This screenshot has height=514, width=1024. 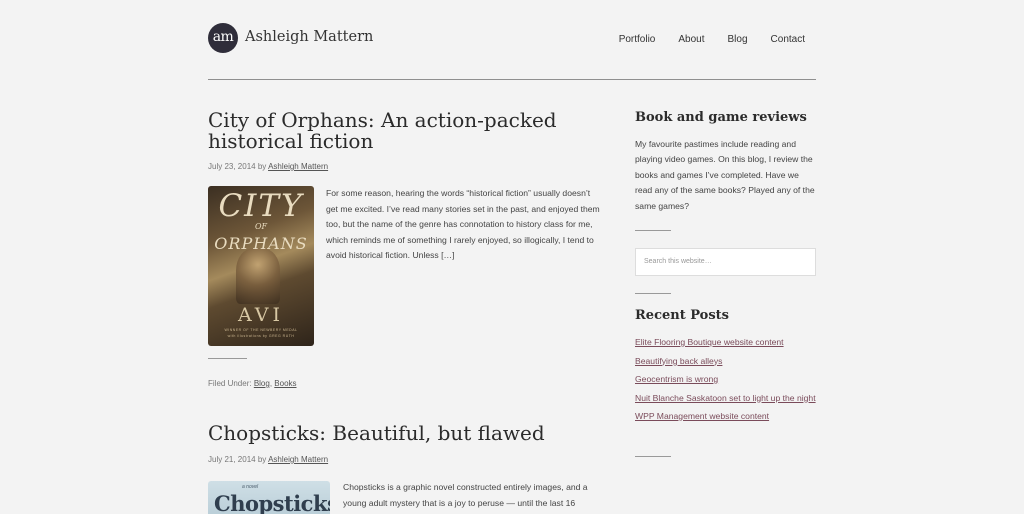 I want to click on post-title: Chopsticks: Beautiful, but flawed, so click(x=408, y=433).